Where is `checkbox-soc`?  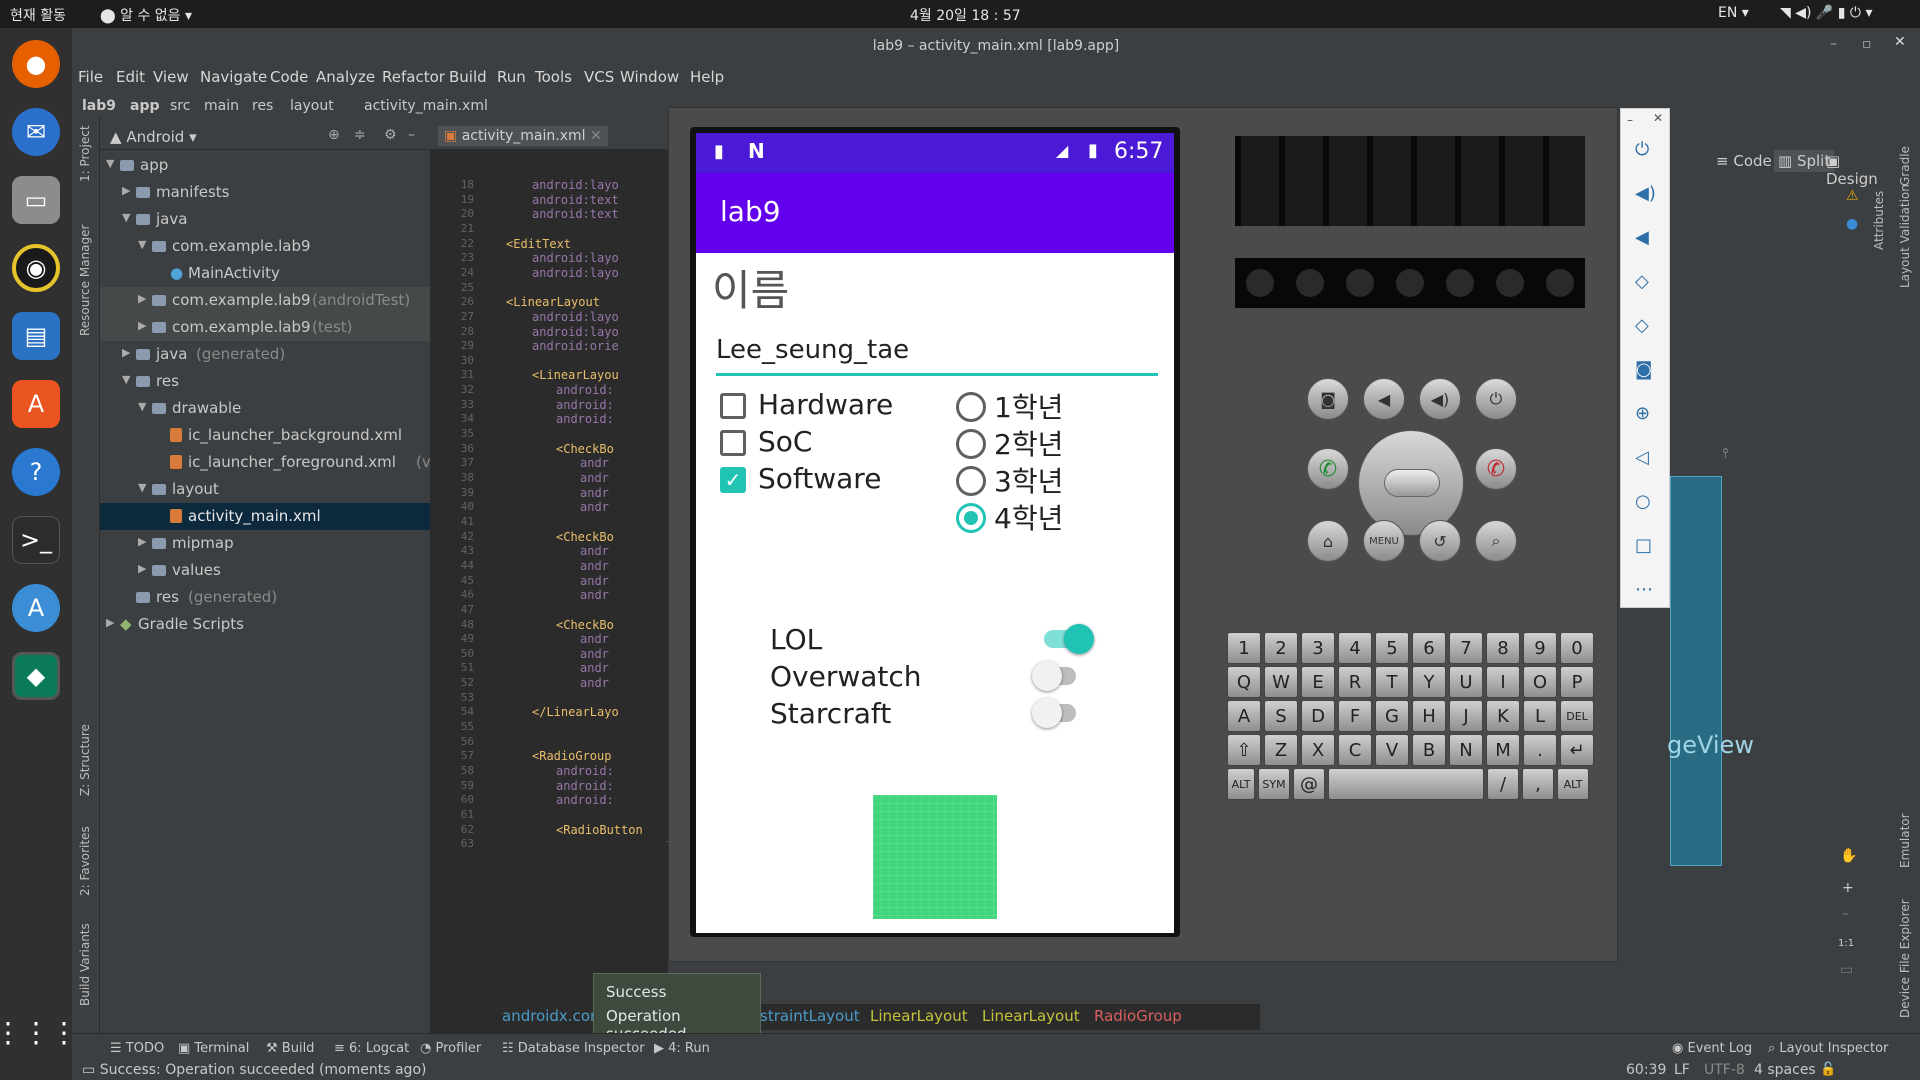 checkbox-soc is located at coordinates (733, 443).